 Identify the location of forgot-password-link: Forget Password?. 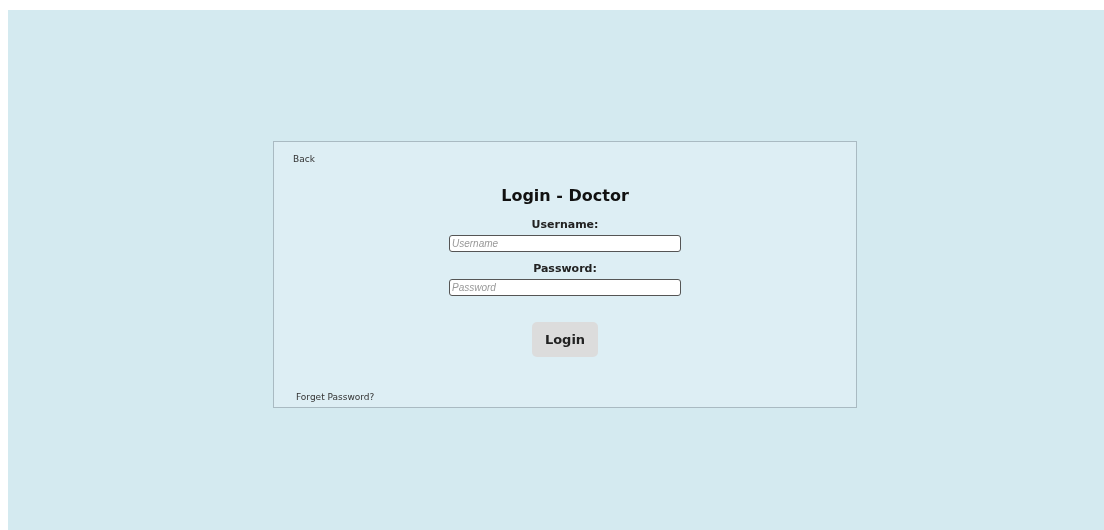
(335, 397).